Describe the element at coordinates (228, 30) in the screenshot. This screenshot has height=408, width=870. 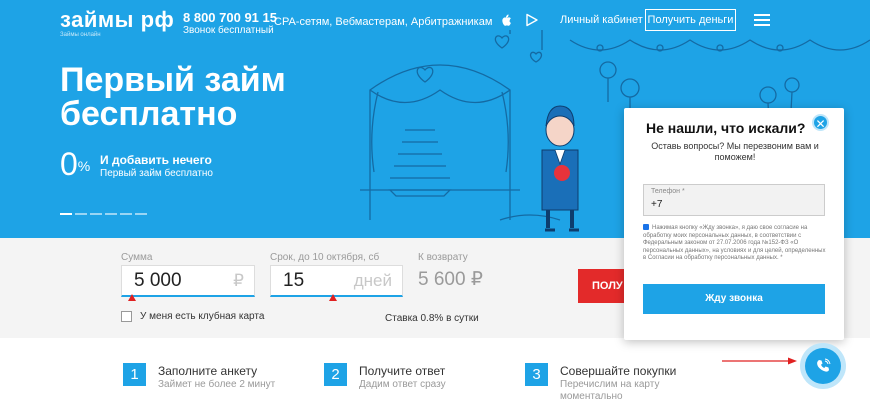
I see `phone-subtitle: Звонок бесплатный` at that location.